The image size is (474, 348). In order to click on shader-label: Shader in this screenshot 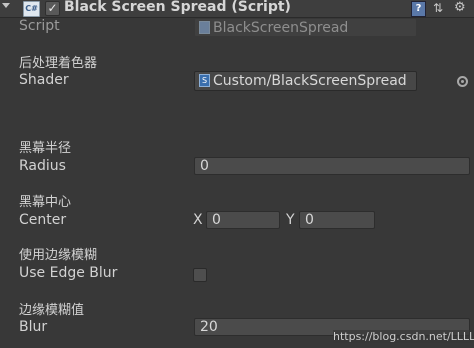, I will do `click(44, 80)`.